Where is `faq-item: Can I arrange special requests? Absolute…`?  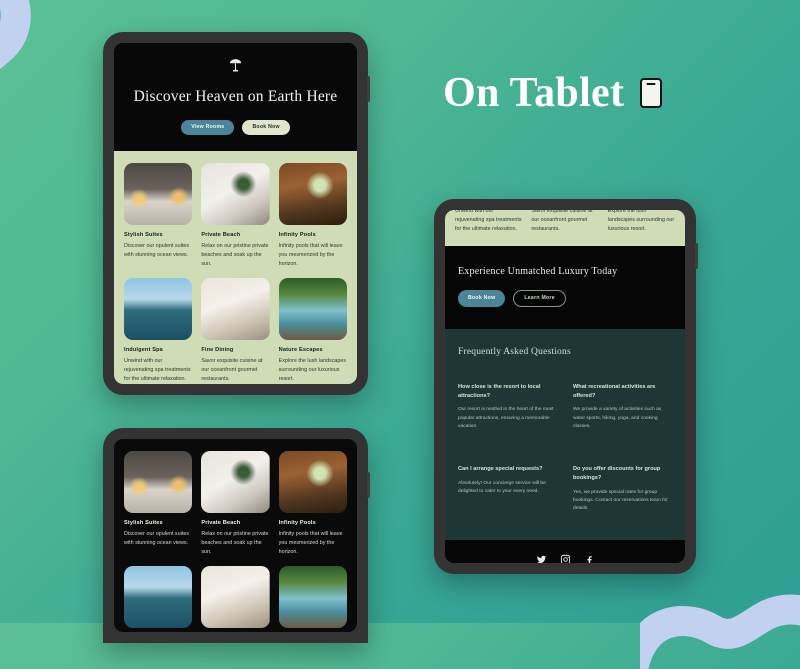 faq-item: Can I arrange special requests? Absolute… is located at coordinates (507, 489).